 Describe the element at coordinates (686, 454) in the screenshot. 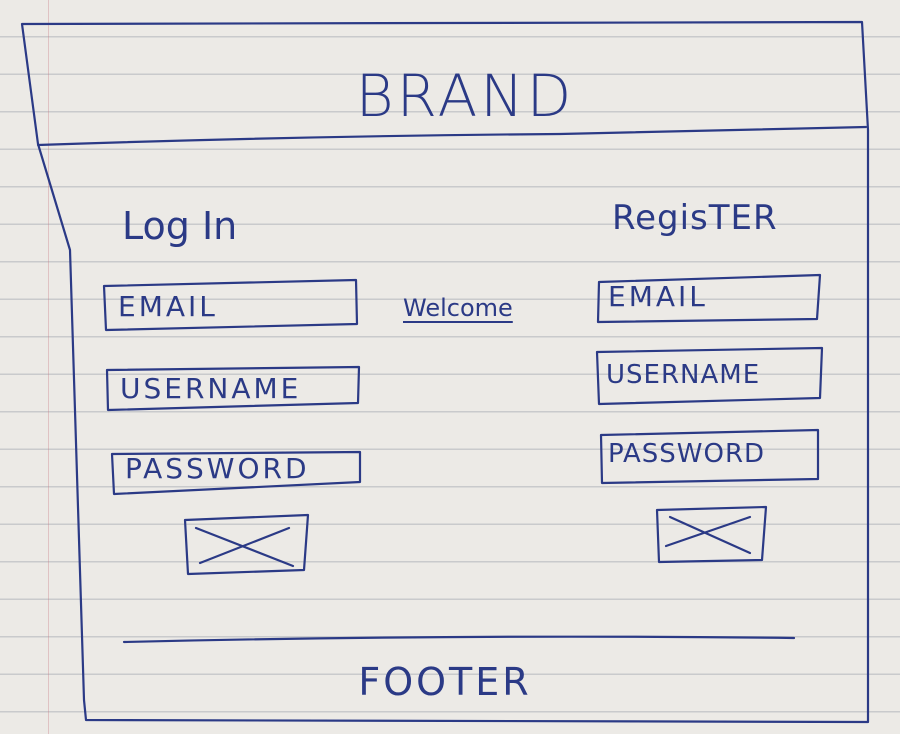

I see `register-password-field: PASSWORD` at that location.